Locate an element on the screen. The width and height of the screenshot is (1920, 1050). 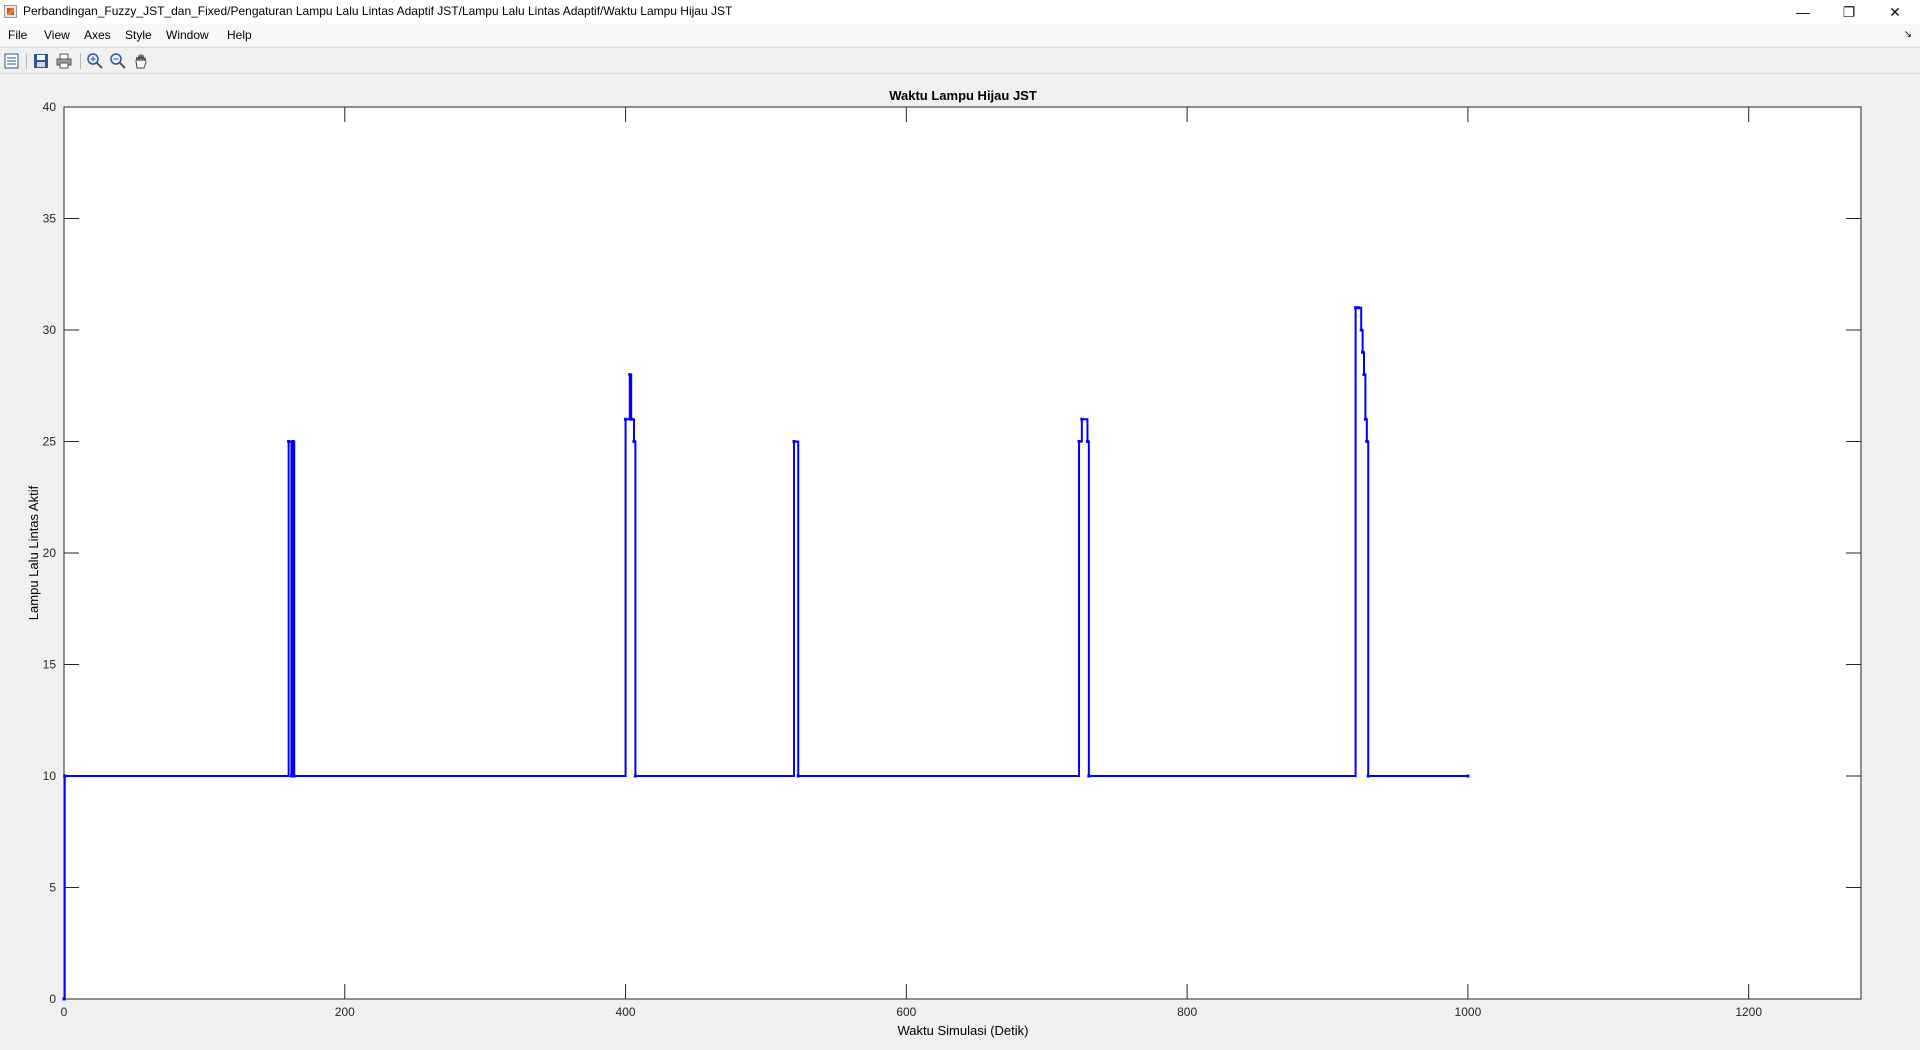
menu-bar: File View Axes Style Window Help ↘ is located at coordinates (960, 35).